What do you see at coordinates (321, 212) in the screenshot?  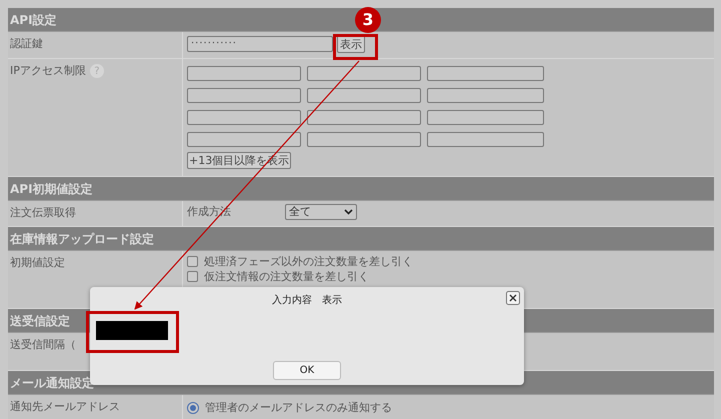 I see `method-select: 全て` at bounding box center [321, 212].